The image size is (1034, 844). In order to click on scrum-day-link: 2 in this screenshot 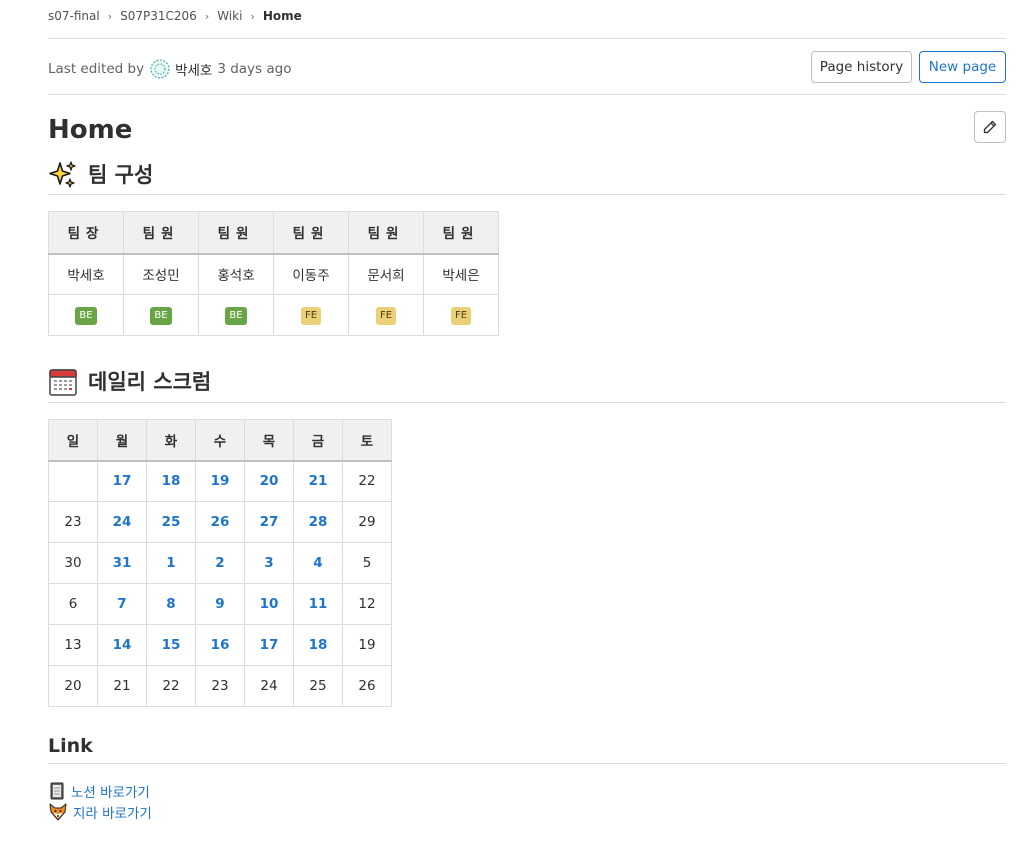, I will do `click(220, 563)`.